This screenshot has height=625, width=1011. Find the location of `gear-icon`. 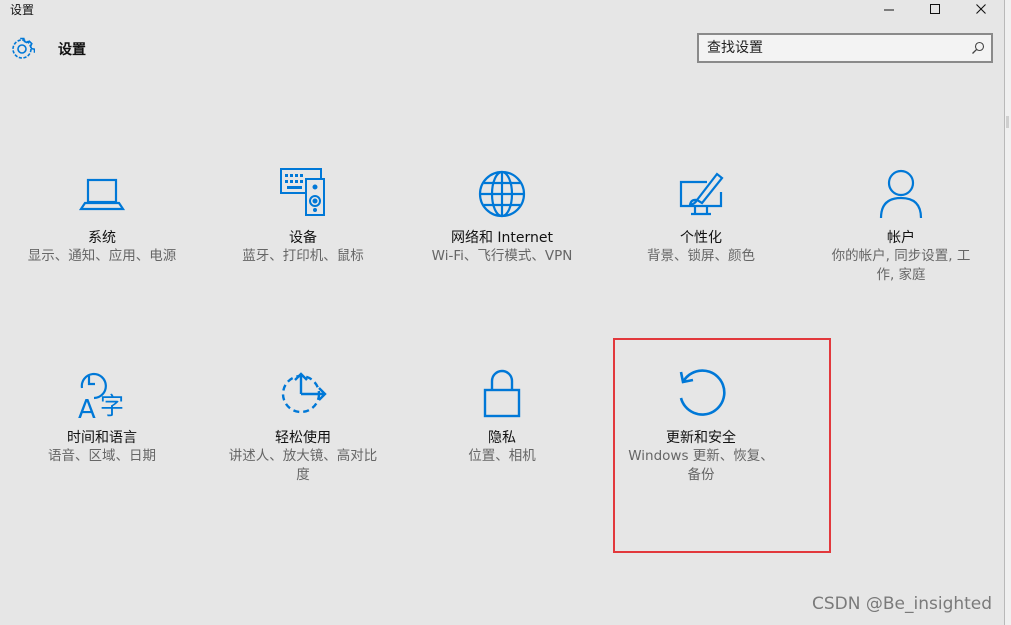

gear-icon is located at coordinates (23, 48).